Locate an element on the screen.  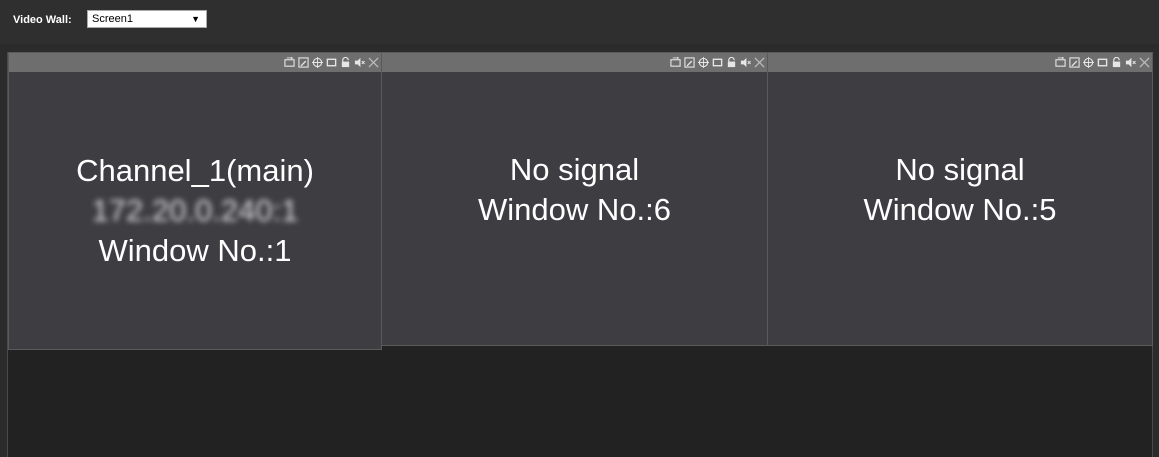
window-number: Window No.:5 is located at coordinates (960, 209).